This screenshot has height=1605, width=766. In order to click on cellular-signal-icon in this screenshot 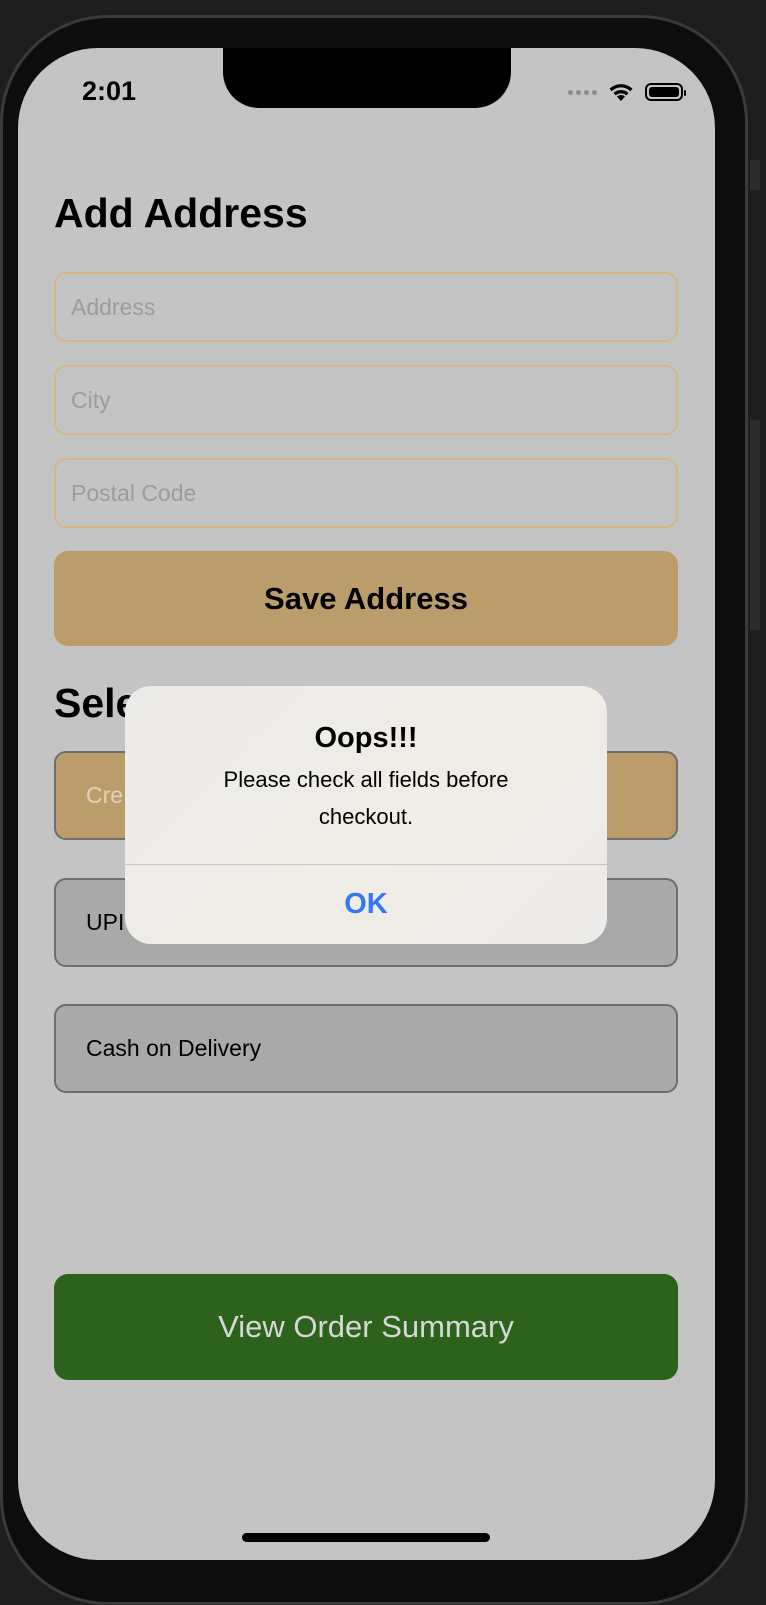, I will do `click(582, 92)`.